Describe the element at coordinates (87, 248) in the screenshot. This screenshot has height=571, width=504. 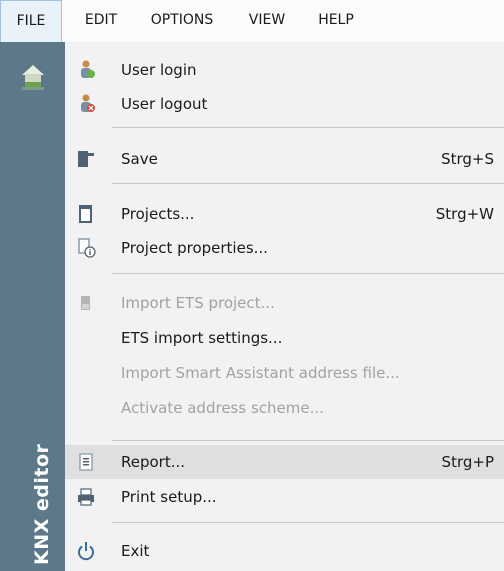
I see `project-properties-icon` at that location.